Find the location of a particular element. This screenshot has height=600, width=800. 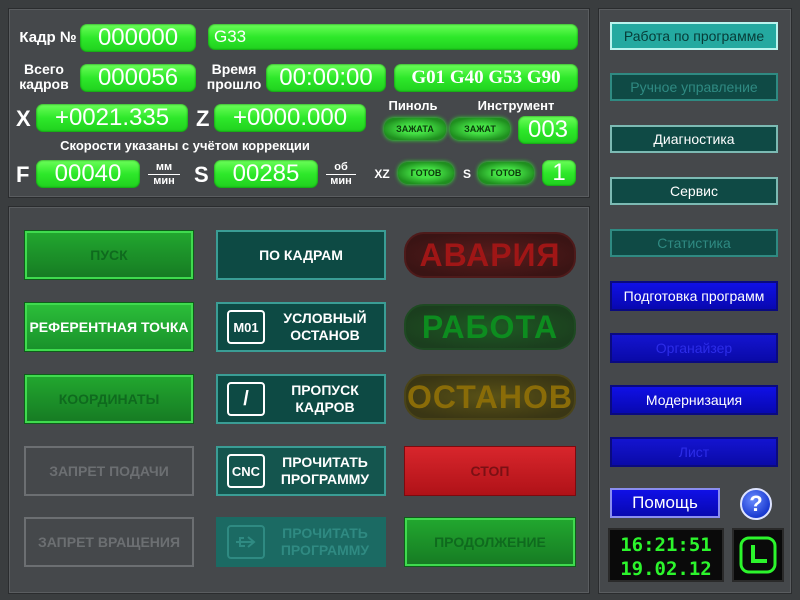

spin-lock-button: ЗАПРЕТ ВРАЩЕНИЯ is located at coordinates (109, 542).